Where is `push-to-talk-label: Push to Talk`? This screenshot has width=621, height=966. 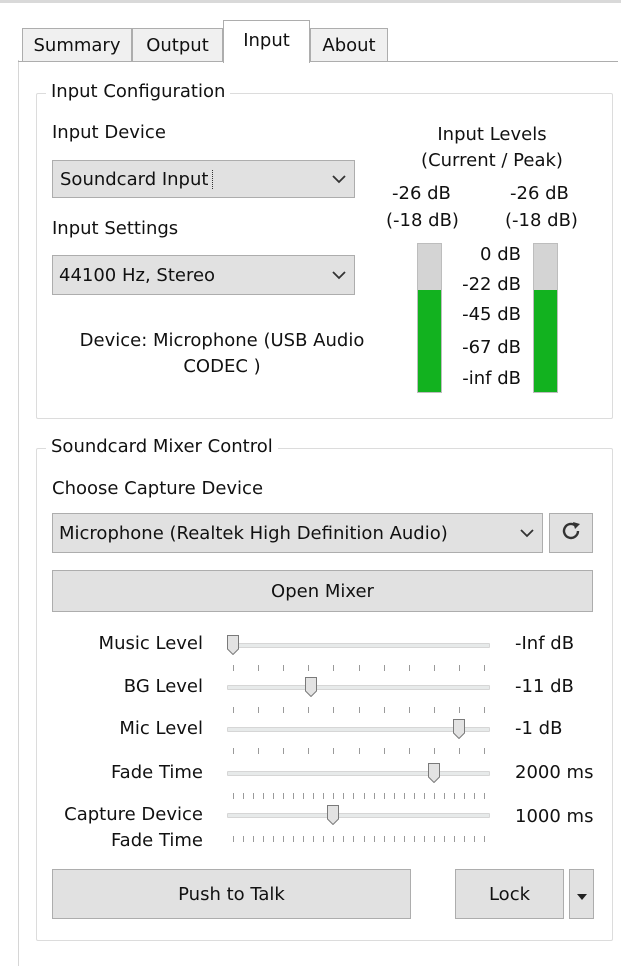 push-to-talk-label: Push to Talk is located at coordinates (231, 894).